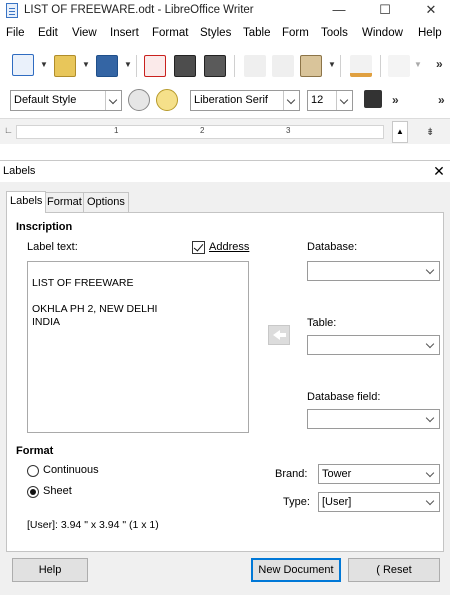 The width and height of the screenshot is (450, 595). I want to click on reset-prefix: (, so click(378, 570).